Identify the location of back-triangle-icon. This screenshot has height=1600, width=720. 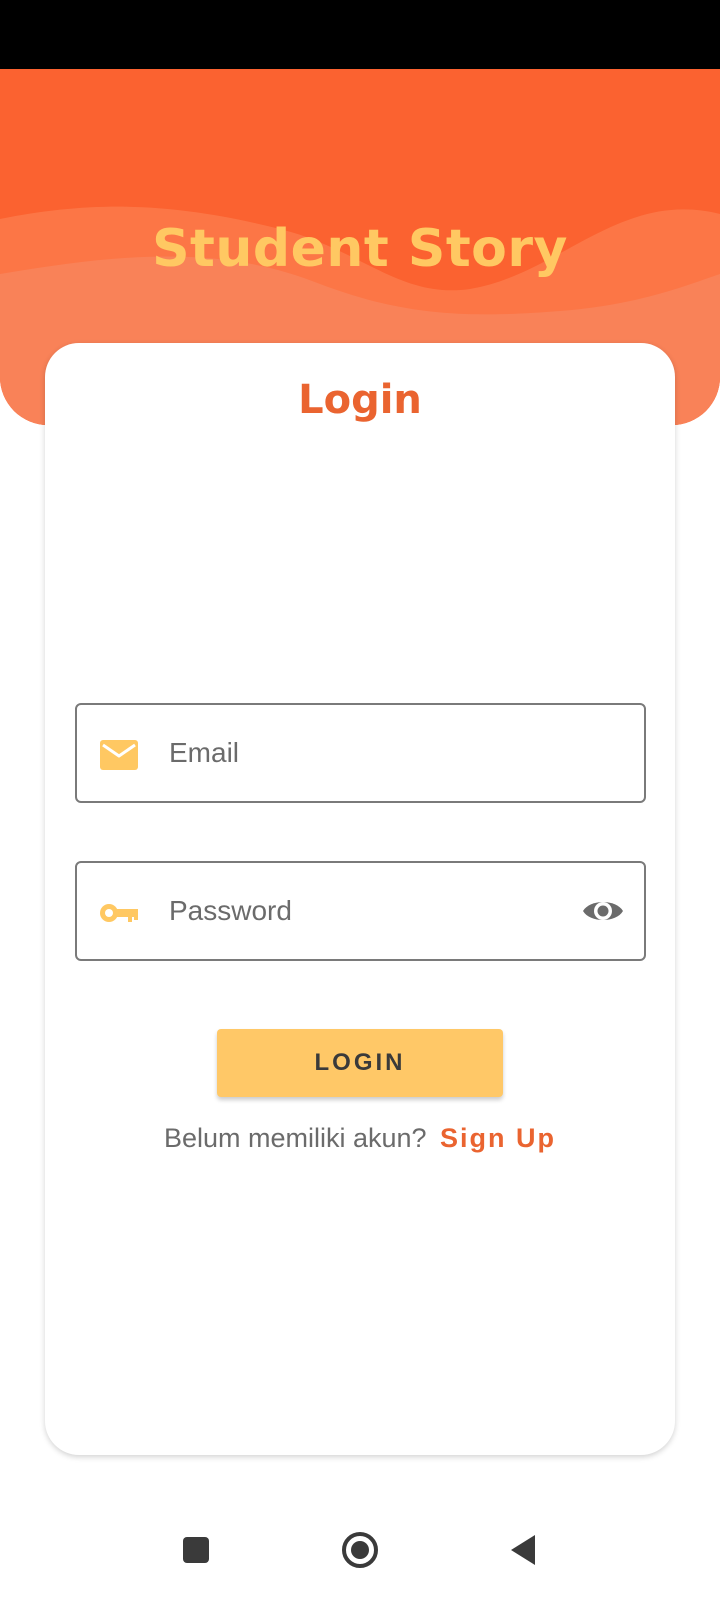
(524, 1550).